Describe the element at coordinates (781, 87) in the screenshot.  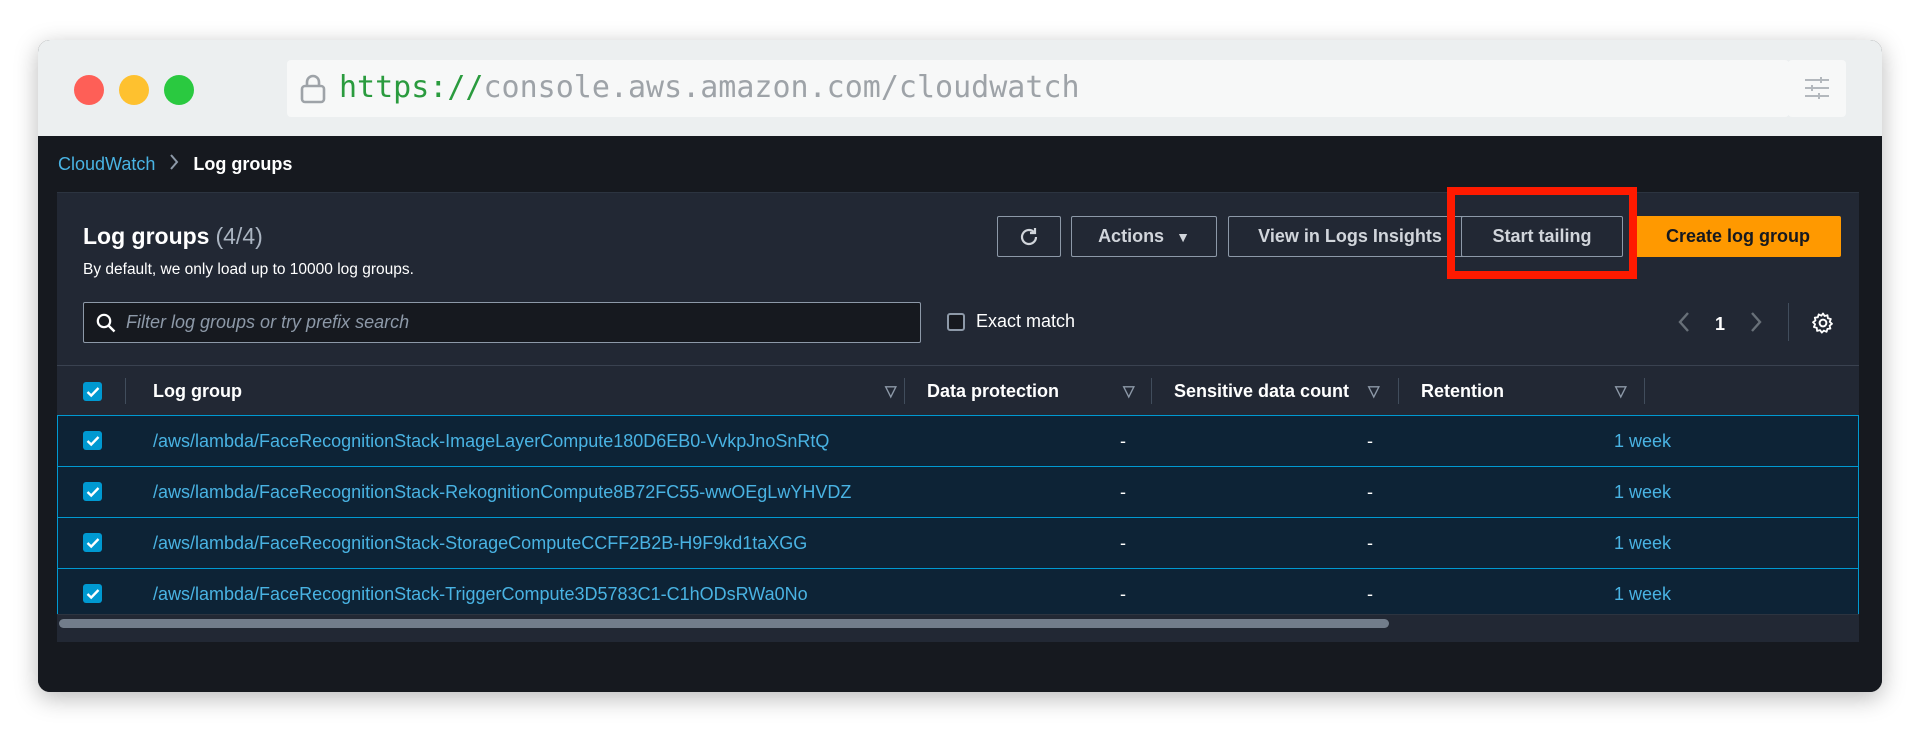
I see `url-path: console.aws.amazon.com/cloudwatch` at that location.